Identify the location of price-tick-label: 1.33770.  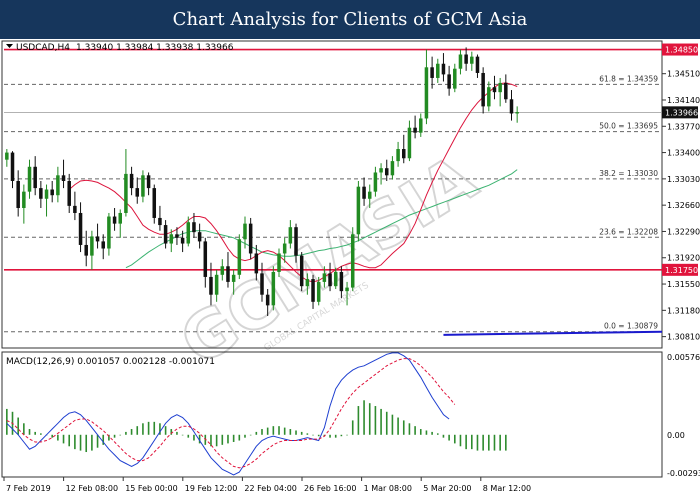
(683, 126).